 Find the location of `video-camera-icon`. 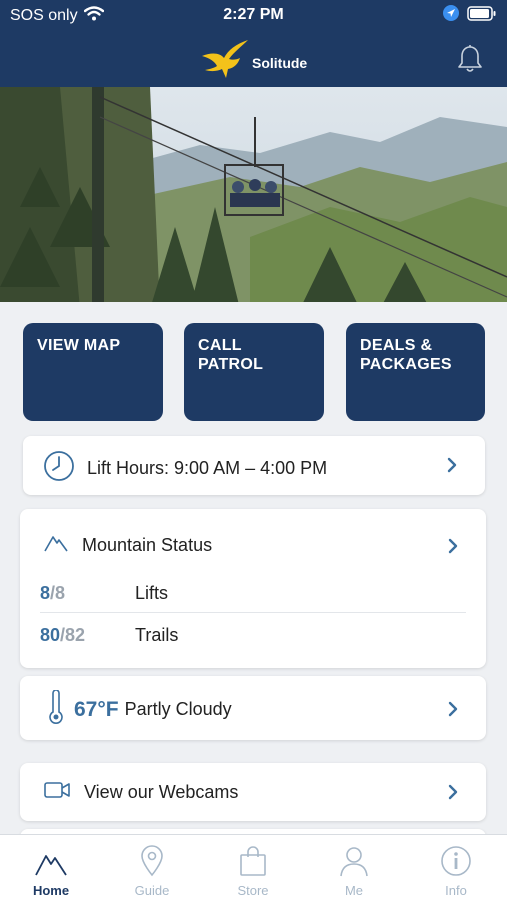

video-camera-icon is located at coordinates (57, 792).